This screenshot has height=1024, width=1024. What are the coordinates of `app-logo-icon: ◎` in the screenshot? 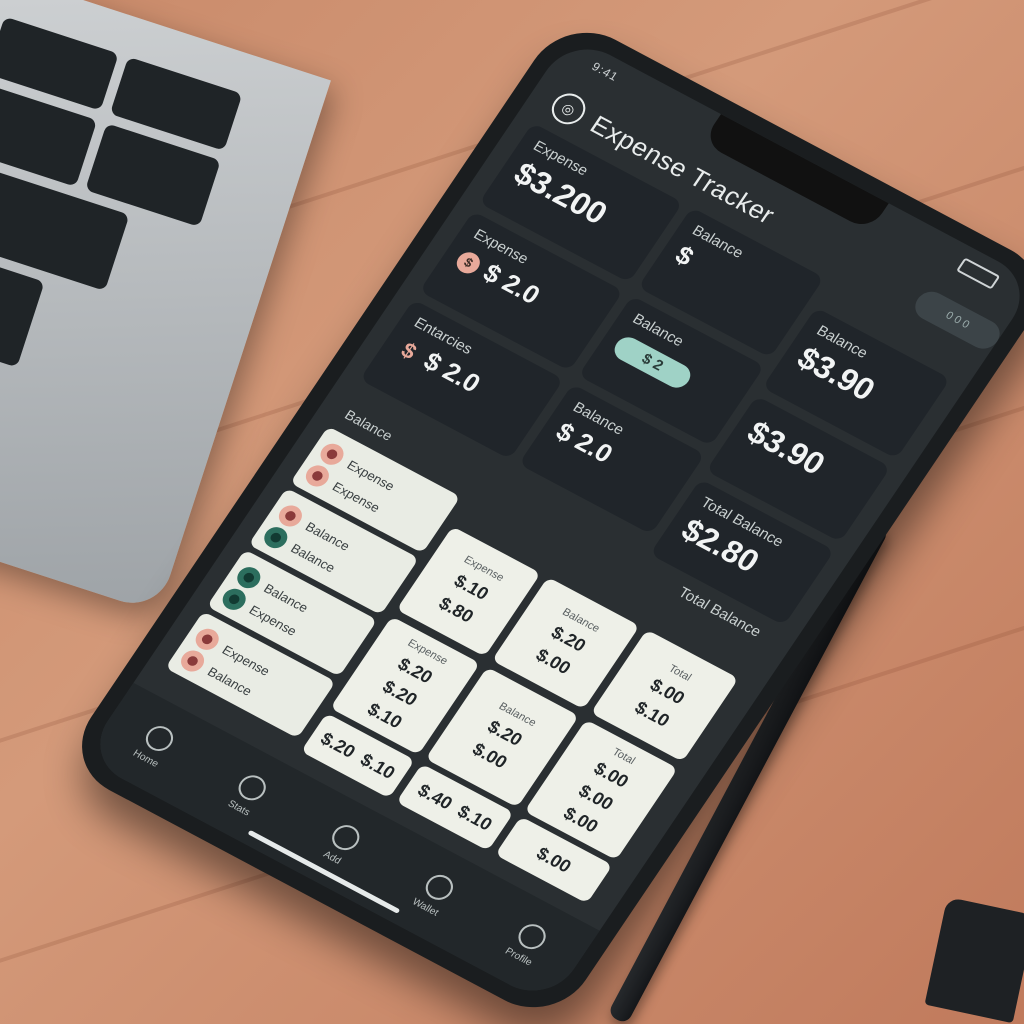 It's located at (568, 109).